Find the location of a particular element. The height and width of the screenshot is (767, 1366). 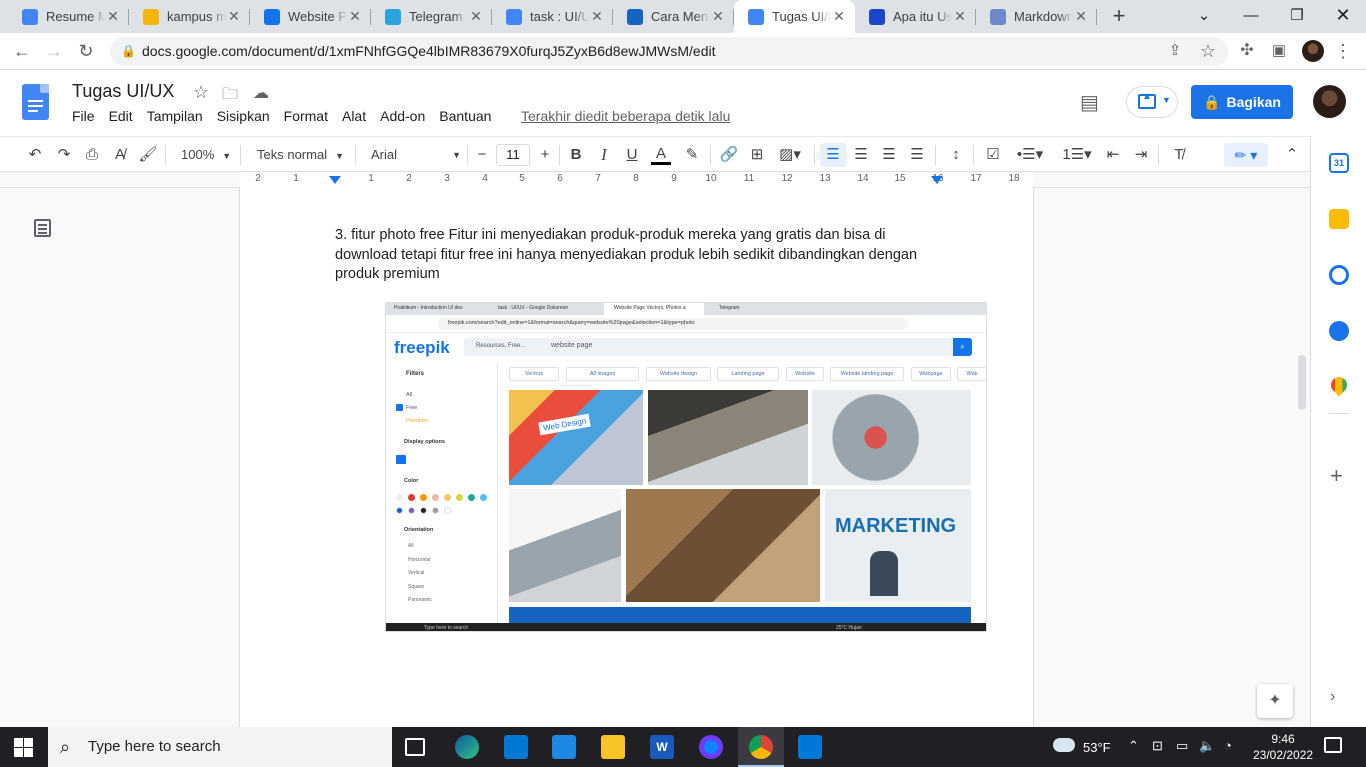

insert-image-icon: ▨▾ is located at coordinates (790, 155).